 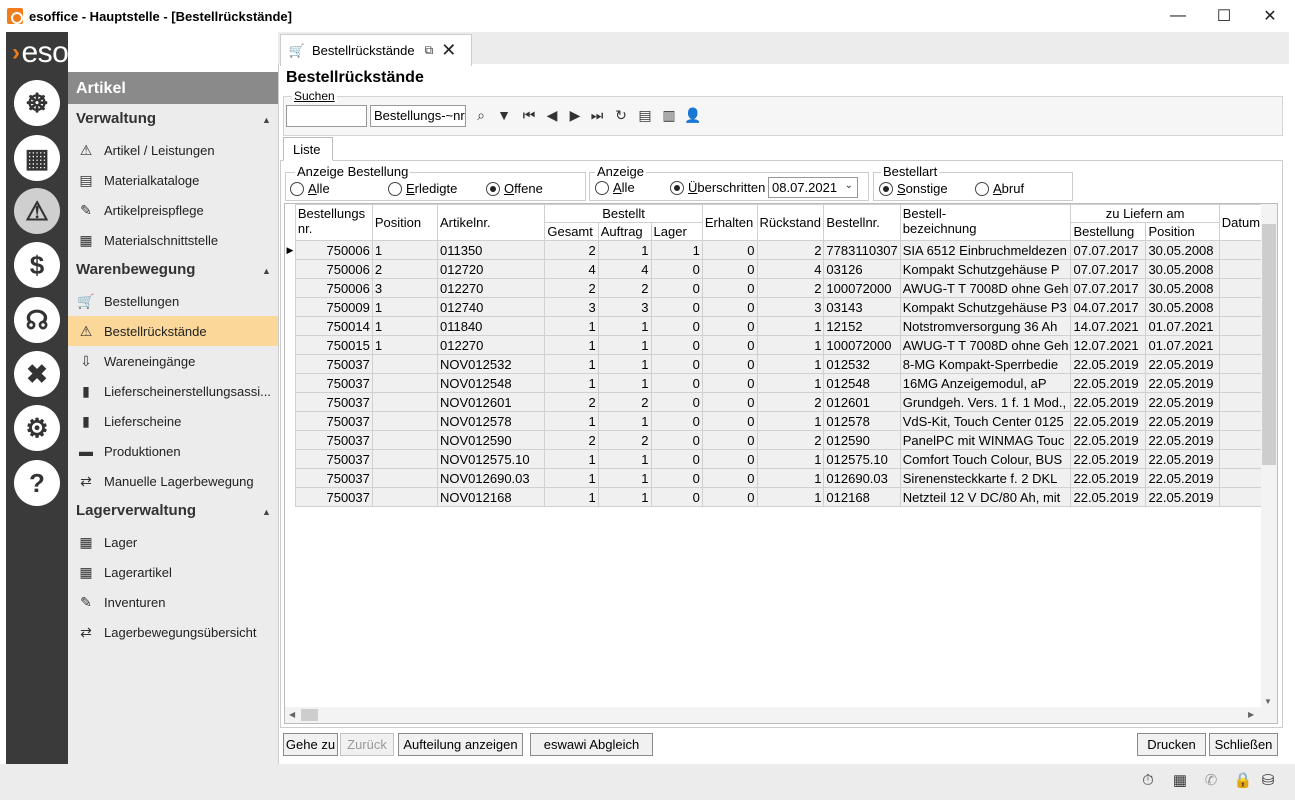 I want to click on back-button: Zurück, so click(x=367, y=744).